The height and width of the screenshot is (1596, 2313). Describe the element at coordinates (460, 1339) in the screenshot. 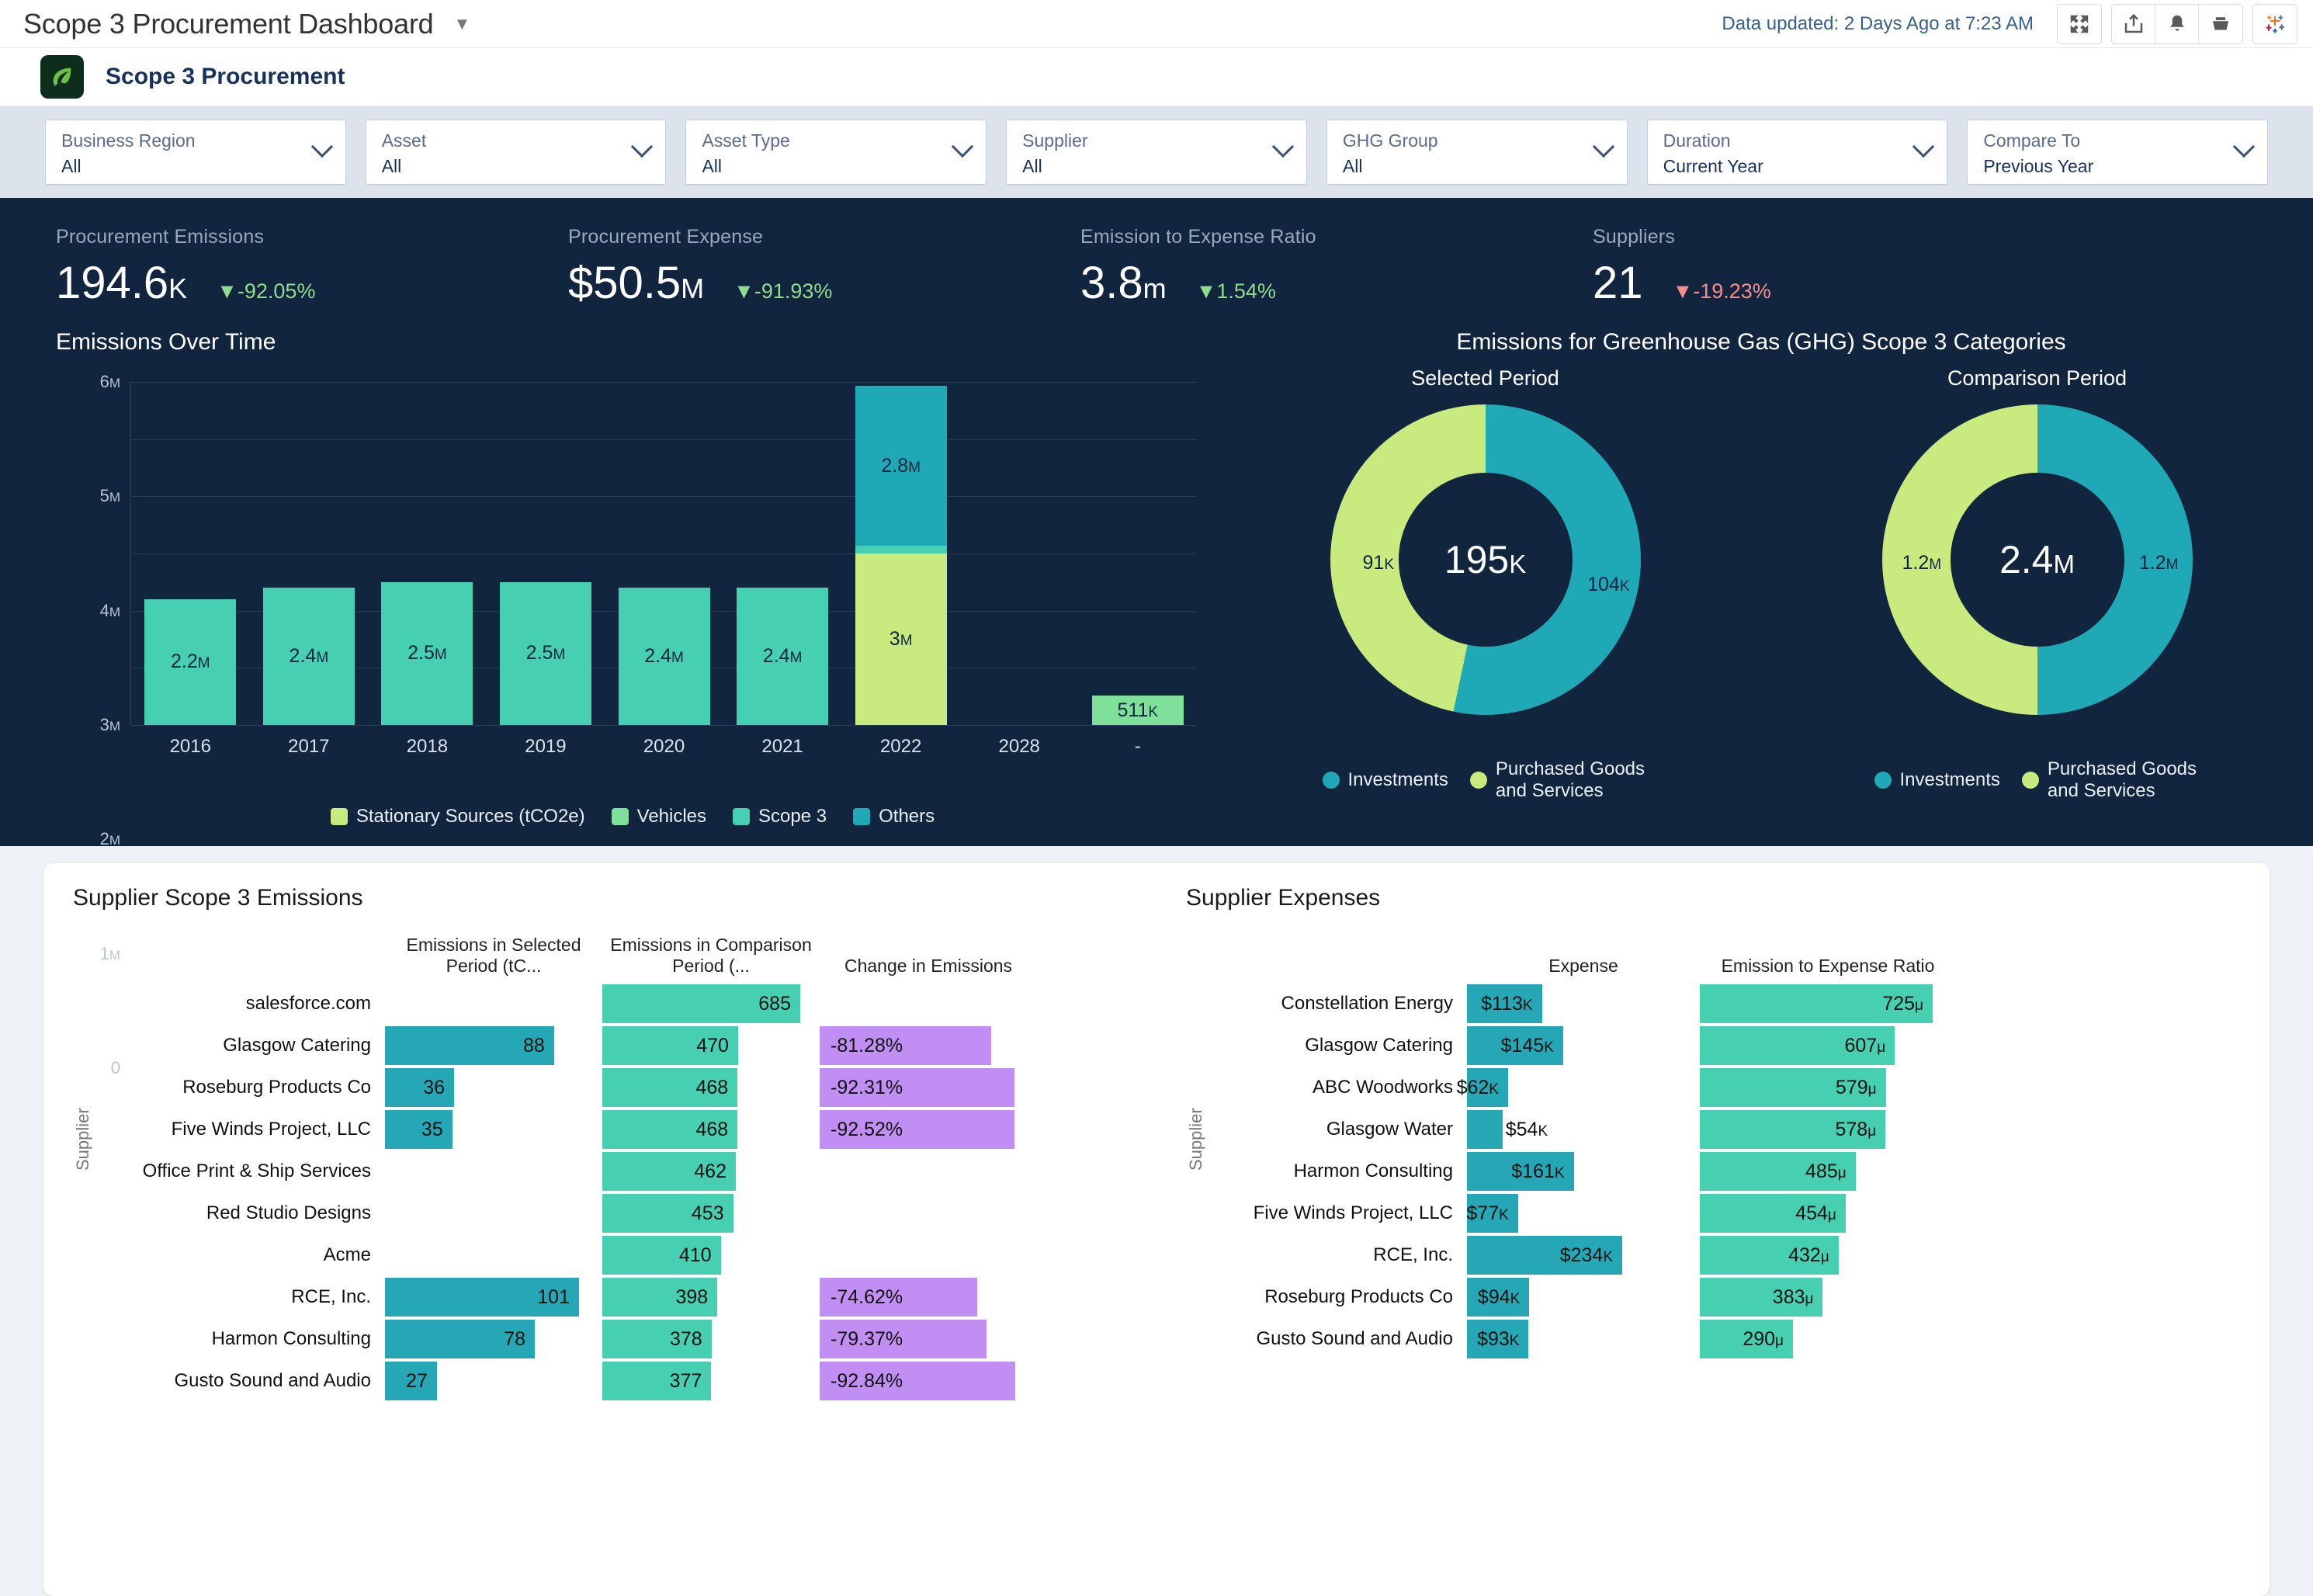

I see `value-bar: 78` at that location.